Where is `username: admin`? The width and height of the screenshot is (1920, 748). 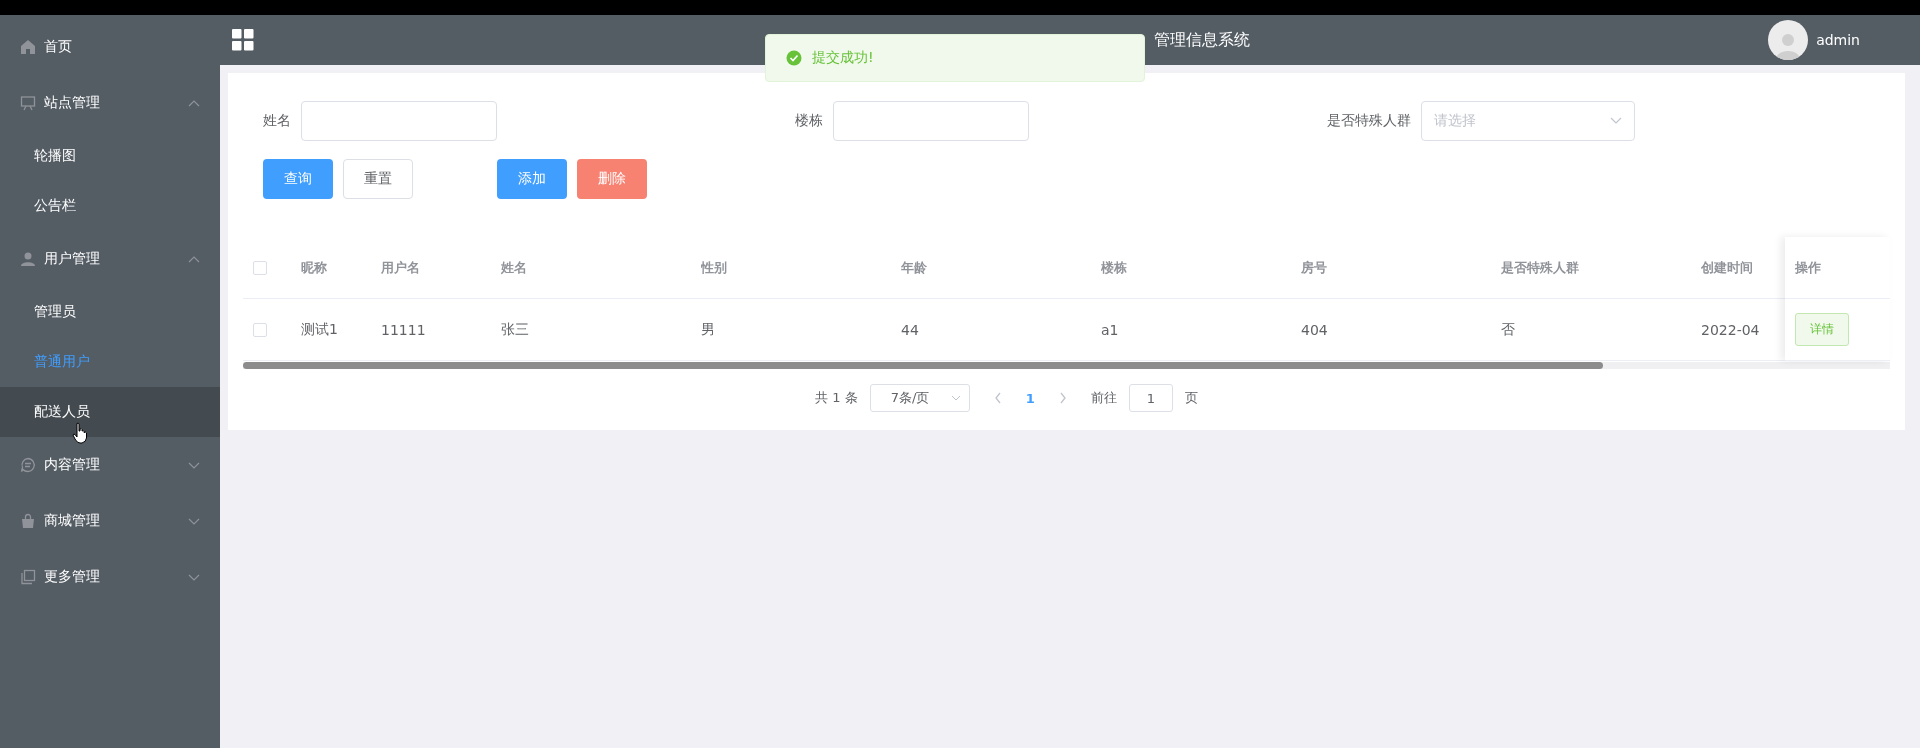 username: admin is located at coordinates (1838, 40).